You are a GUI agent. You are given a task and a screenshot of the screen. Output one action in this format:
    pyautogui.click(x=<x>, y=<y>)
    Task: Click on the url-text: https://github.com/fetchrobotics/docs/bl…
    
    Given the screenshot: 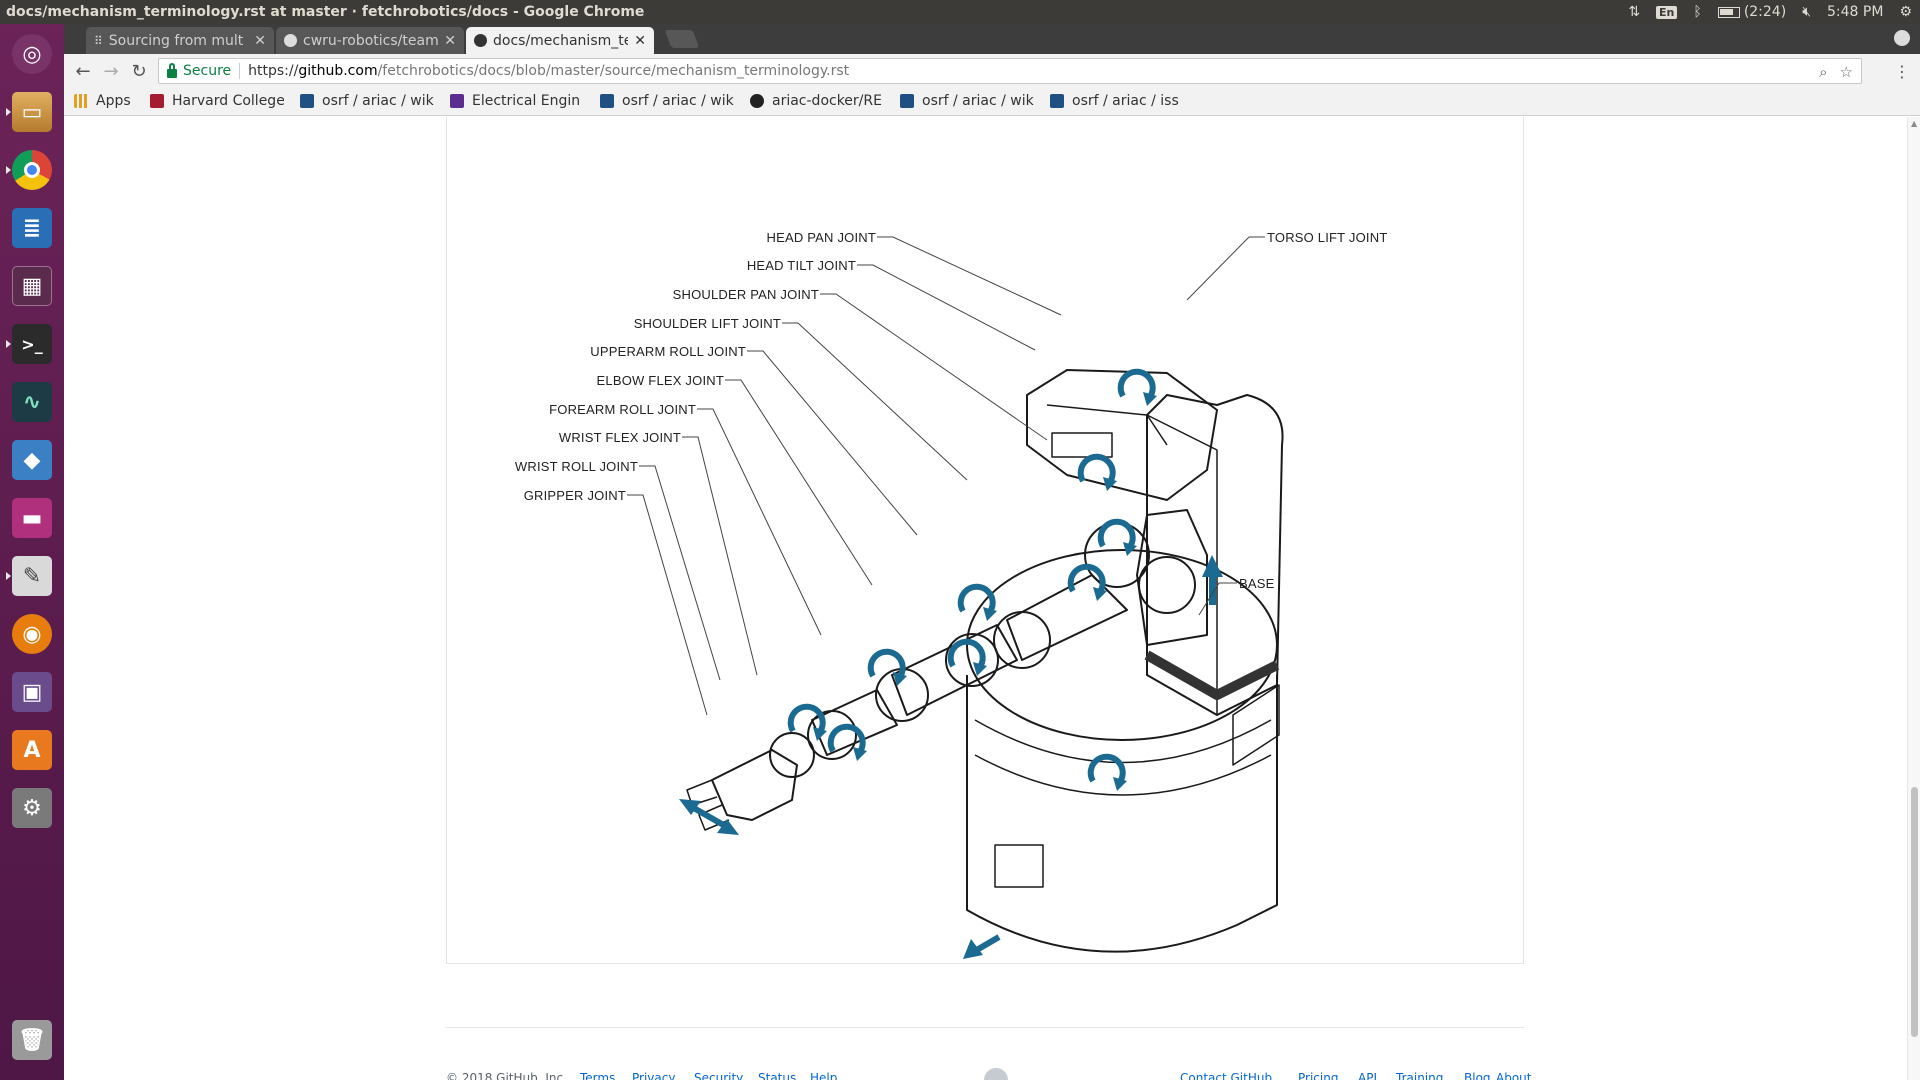 What is the action you would take?
    pyautogui.click(x=548, y=71)
    